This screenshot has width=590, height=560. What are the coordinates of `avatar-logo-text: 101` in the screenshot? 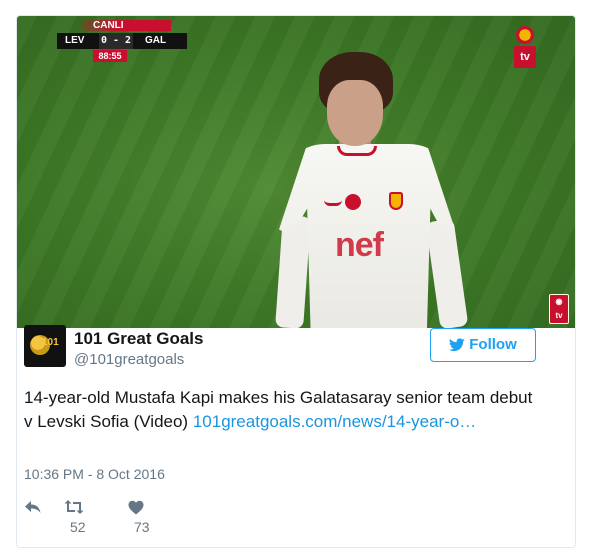 It's located at (50, 342).